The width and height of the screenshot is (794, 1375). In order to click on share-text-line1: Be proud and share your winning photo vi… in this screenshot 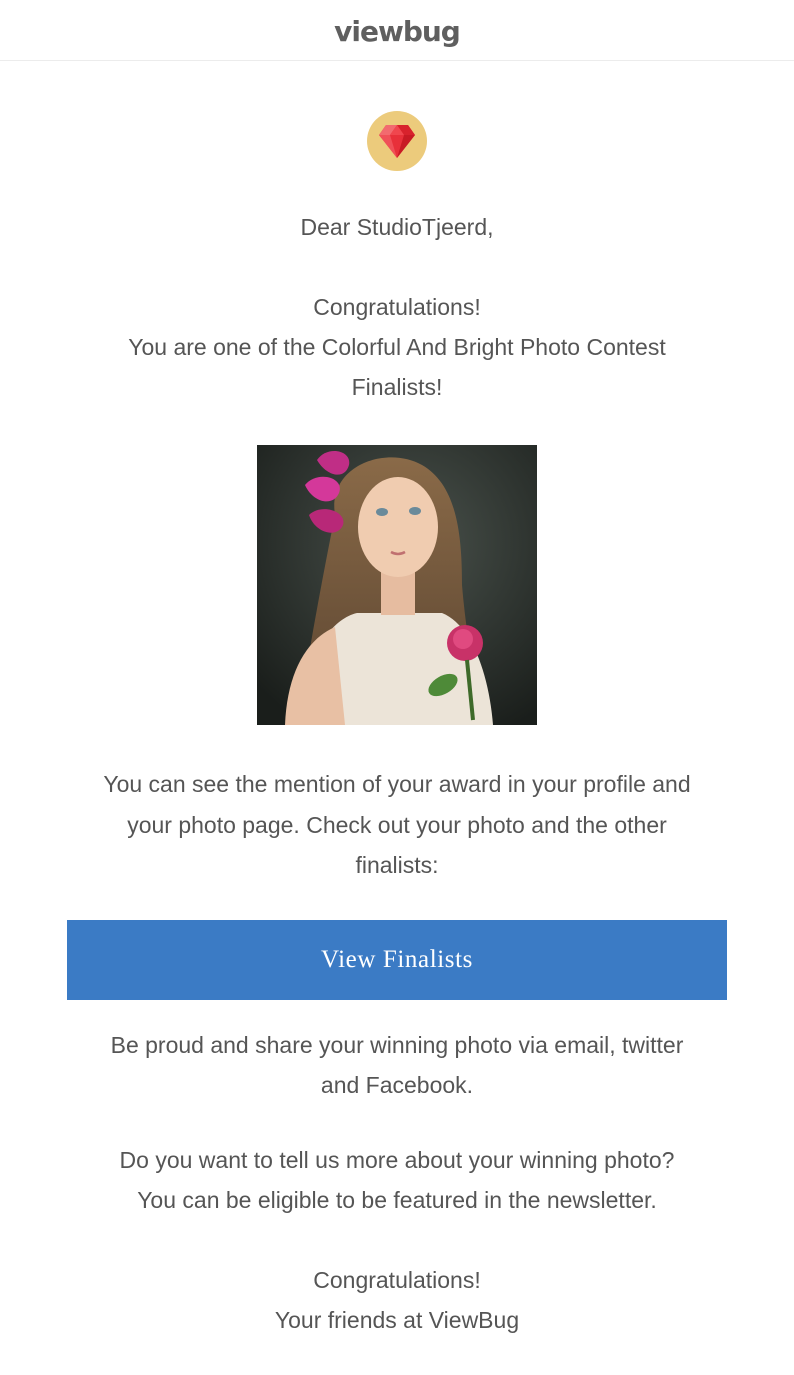, I will do `click(397, 1045)`.